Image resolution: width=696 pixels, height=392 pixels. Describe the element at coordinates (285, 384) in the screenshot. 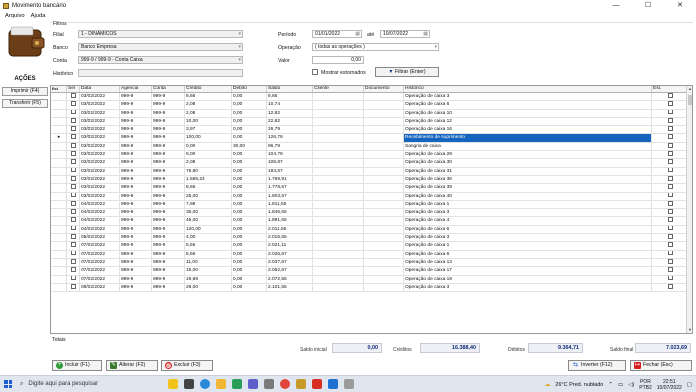

I see `chrome-icon` at that location.